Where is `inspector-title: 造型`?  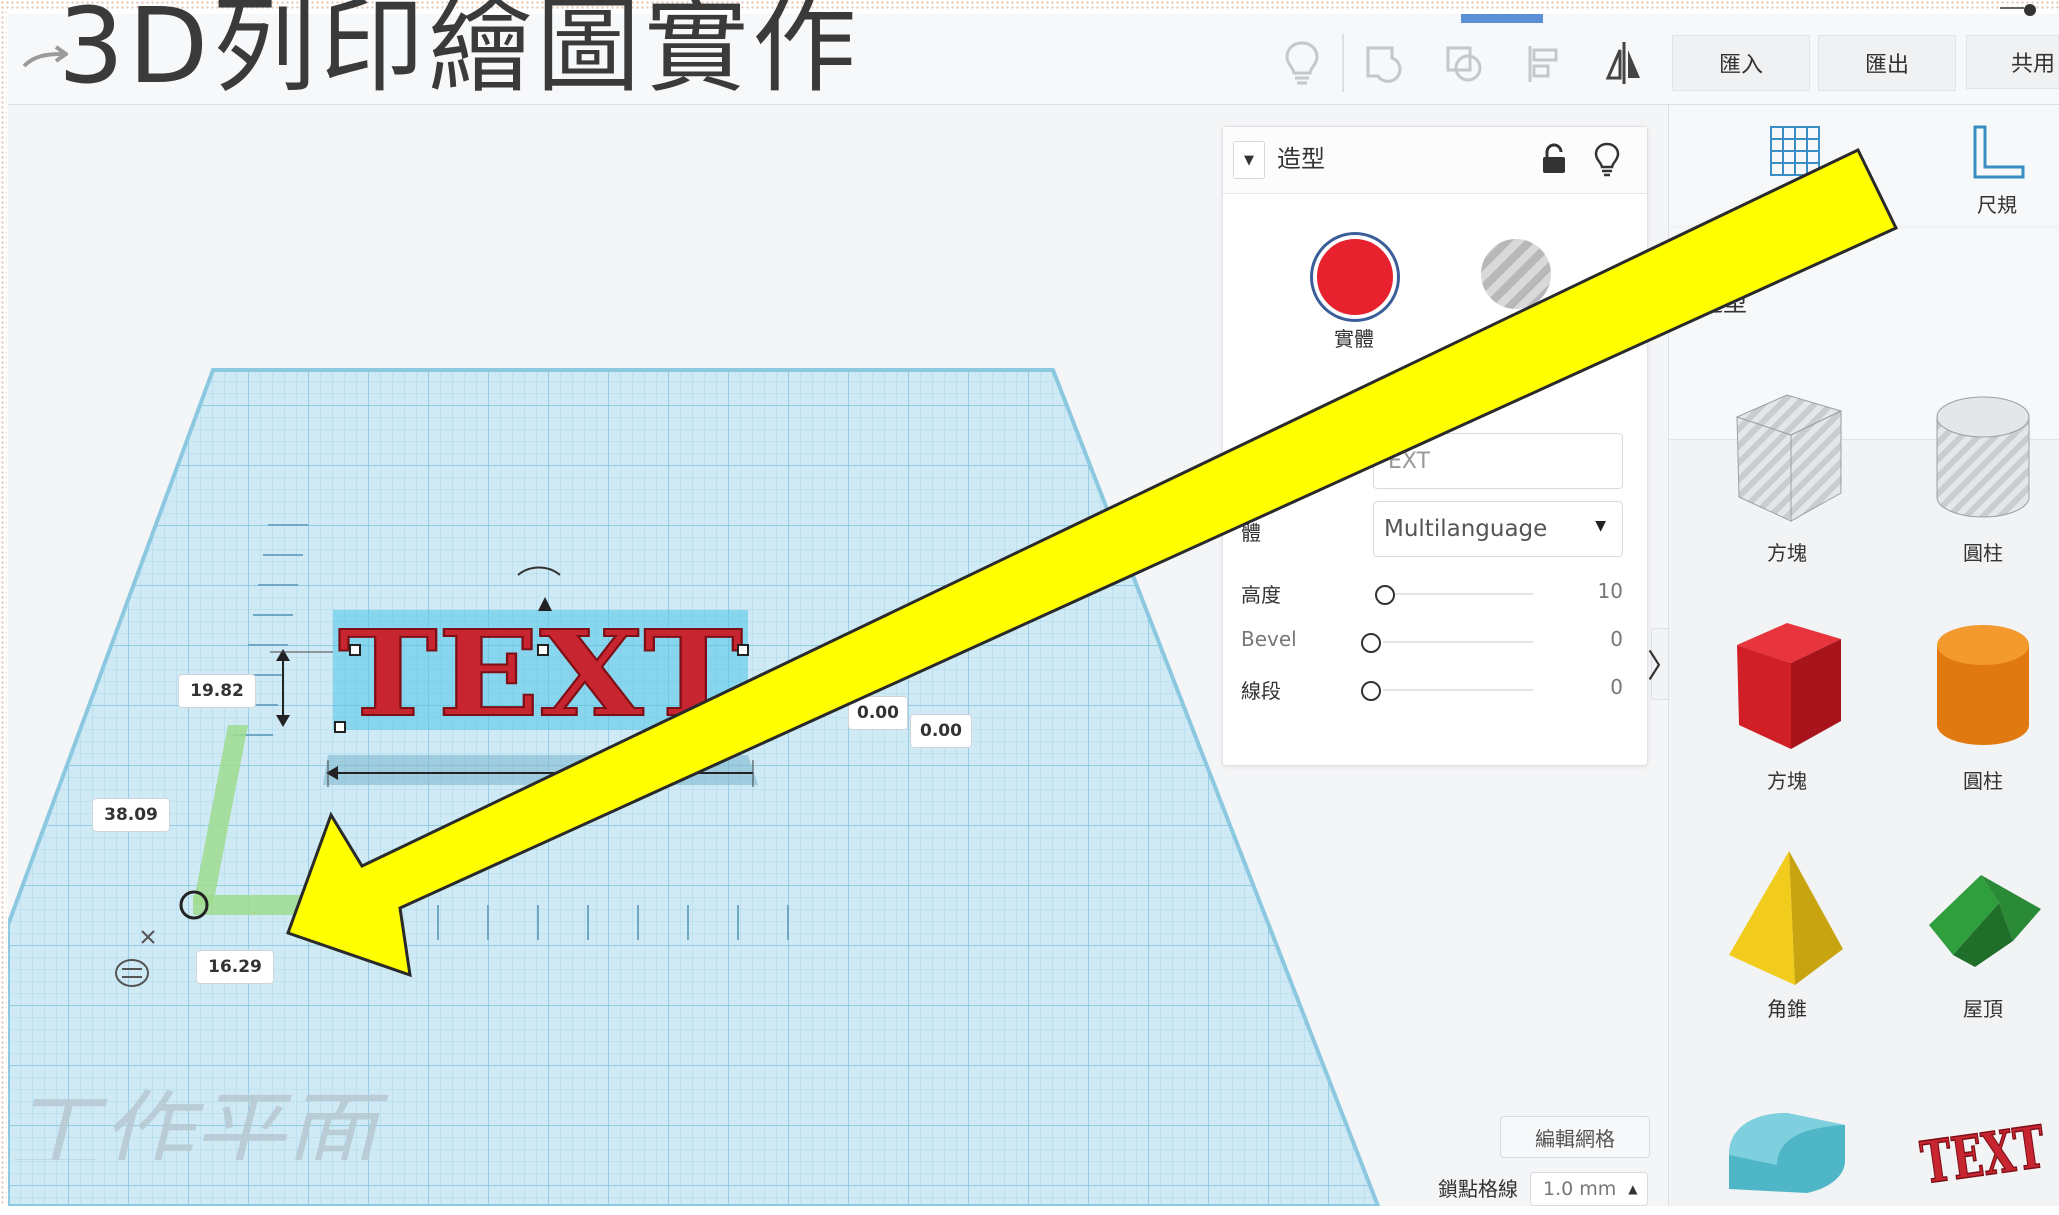
inspector-title: 造型 is located at coordinates (1301, 159).